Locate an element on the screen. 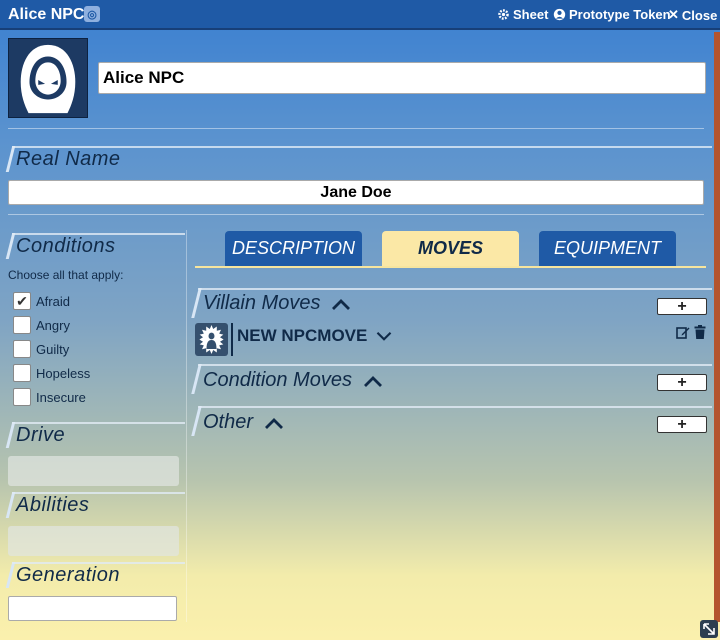 The height and width of the screenshot is (640, 720). condition-guilty: Guilty is located at coordinates (41, 349).